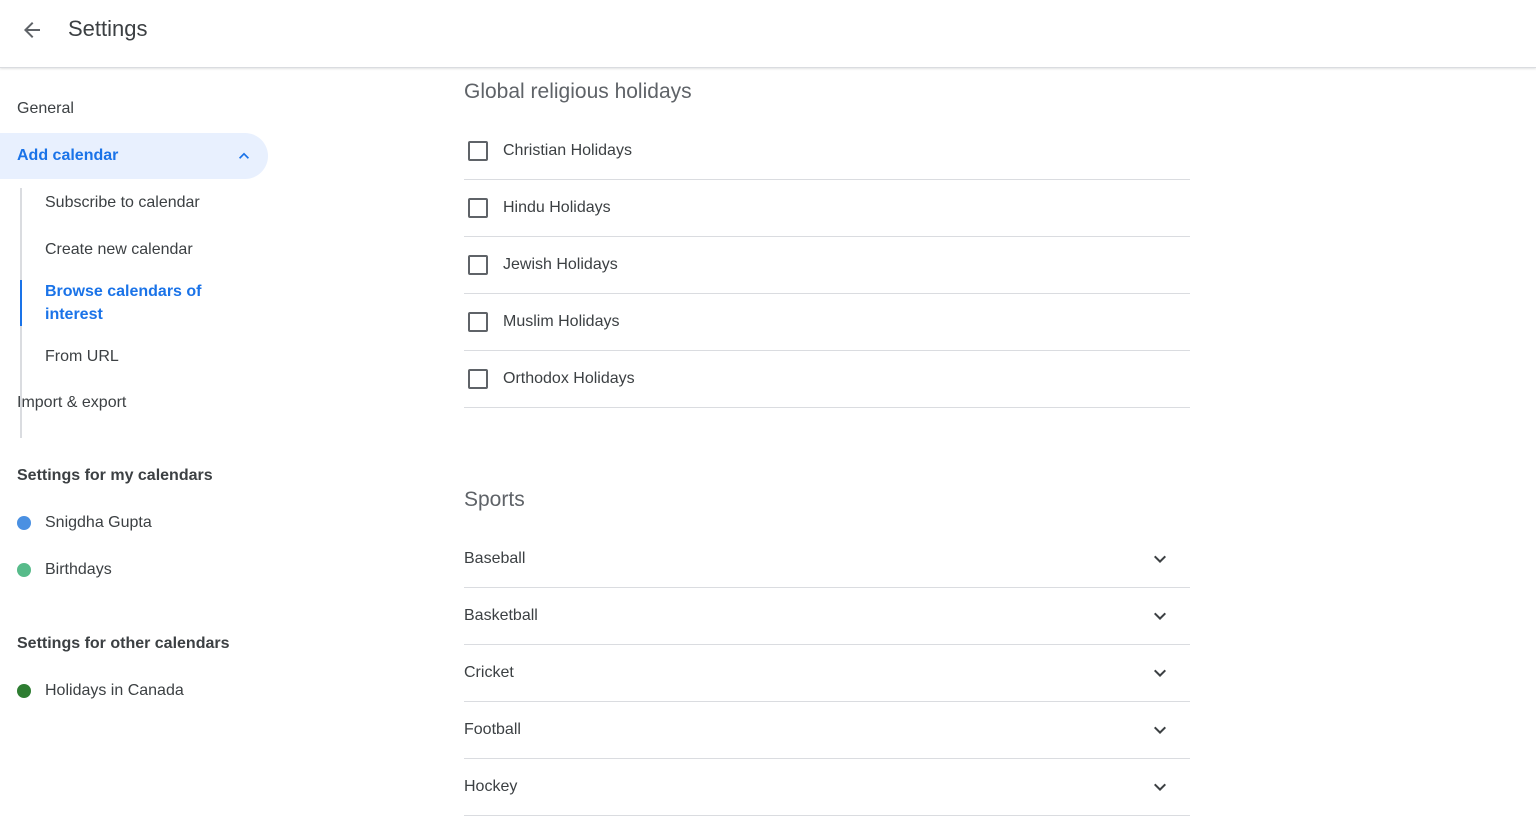 The width and height of the screenshot is (1536, 825). Describe the element at coordinates (140, 303) in the screenshot. I see `nav-browse-calendars-of-interest: Browse calendars of interest` at that location.